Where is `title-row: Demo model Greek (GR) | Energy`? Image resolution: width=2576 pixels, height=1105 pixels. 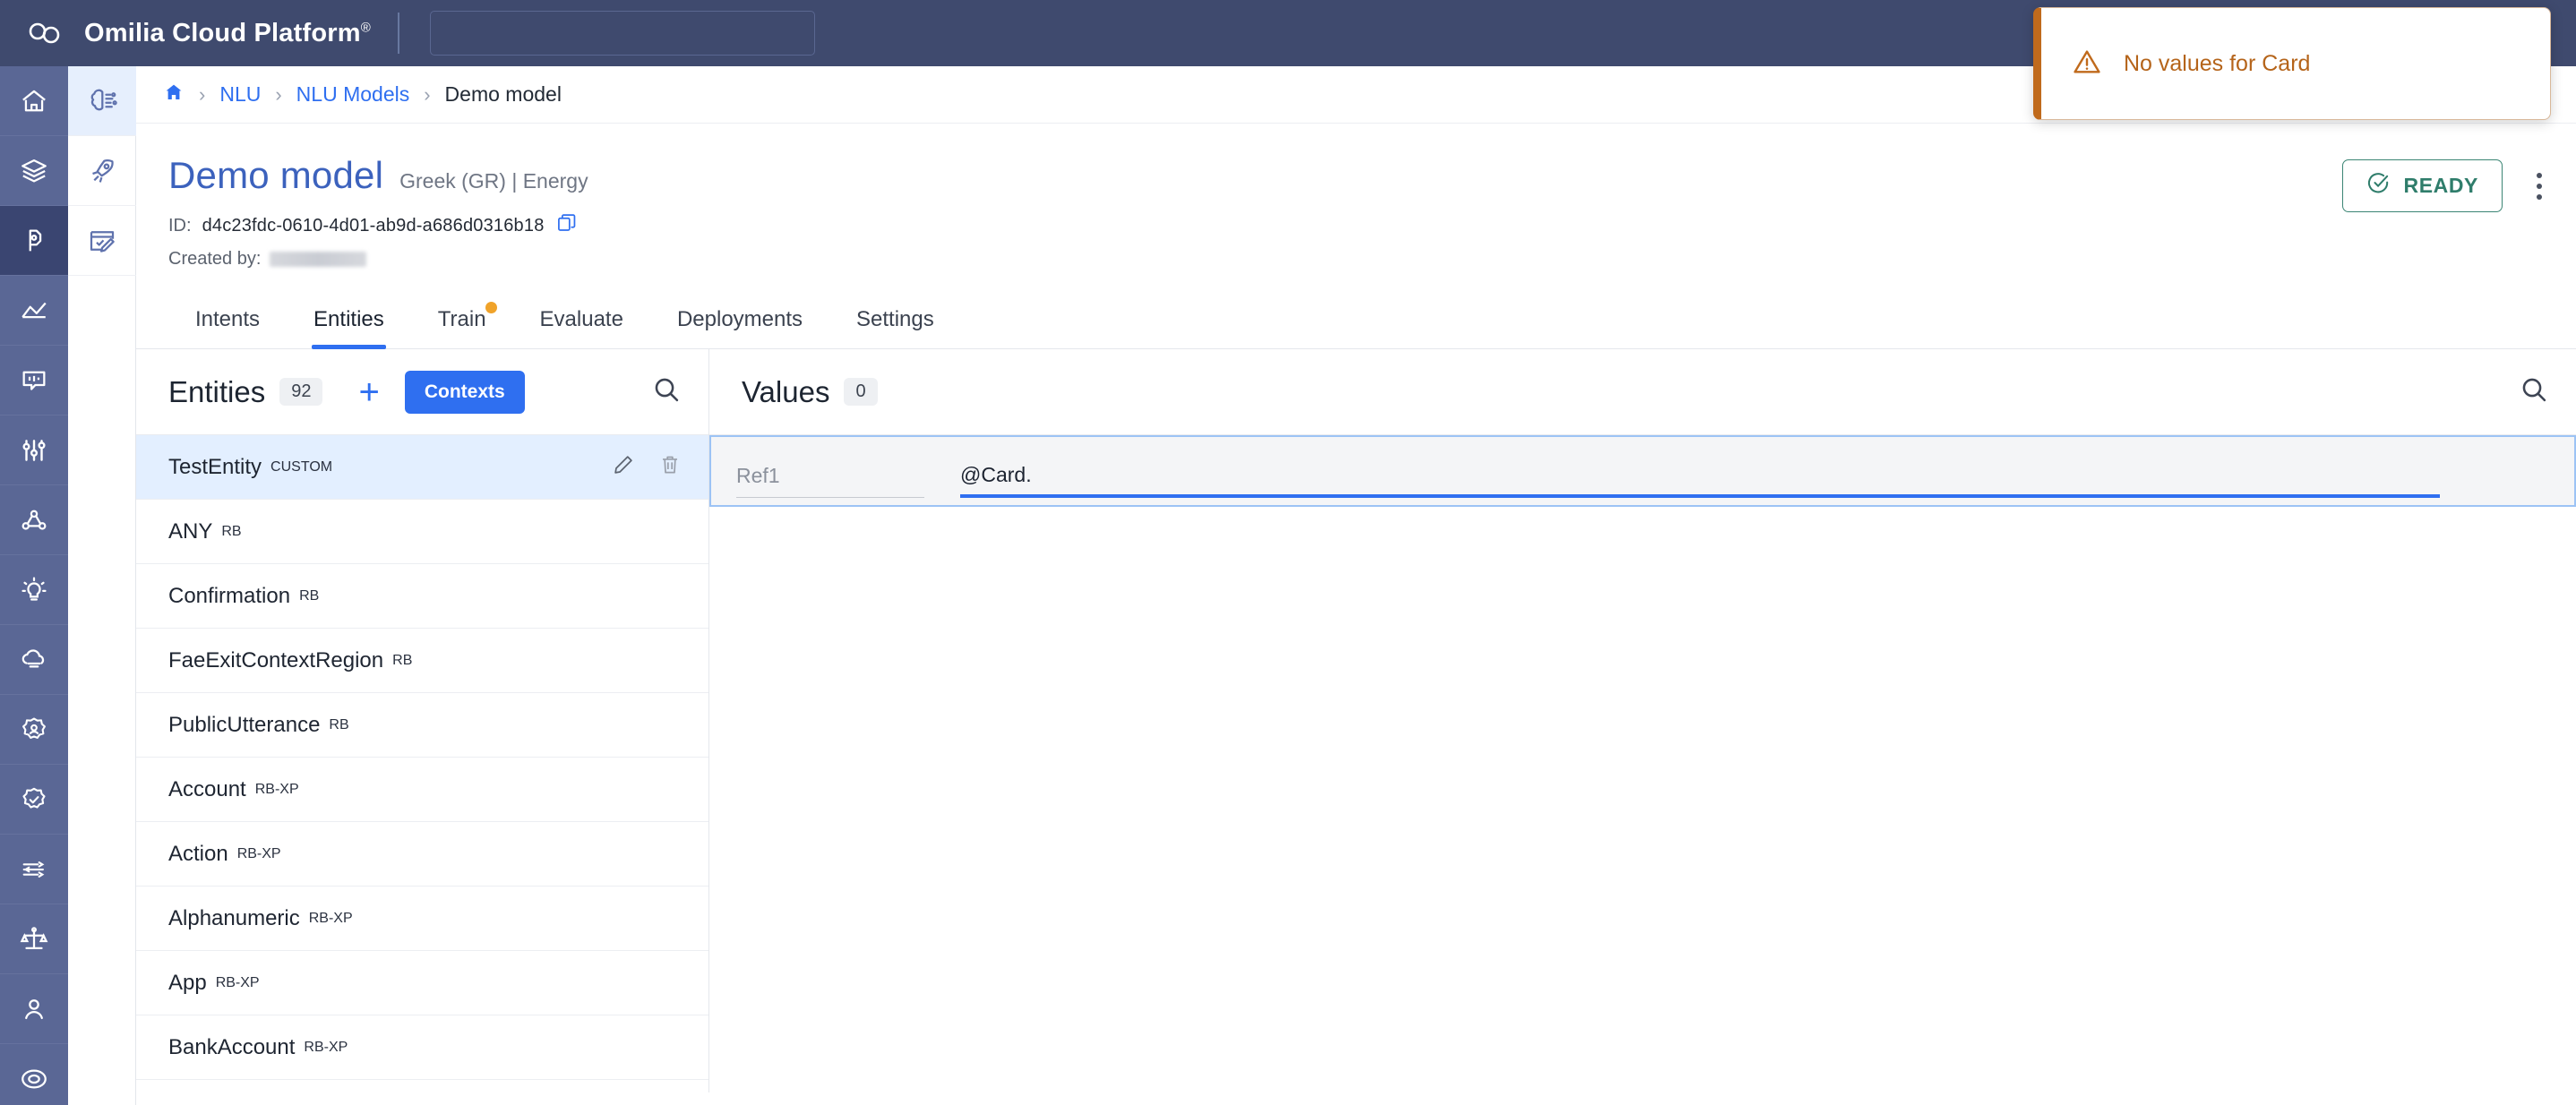 title-row: Demo model Greek (GR) | Energy is located at coordinates (1354, 176).